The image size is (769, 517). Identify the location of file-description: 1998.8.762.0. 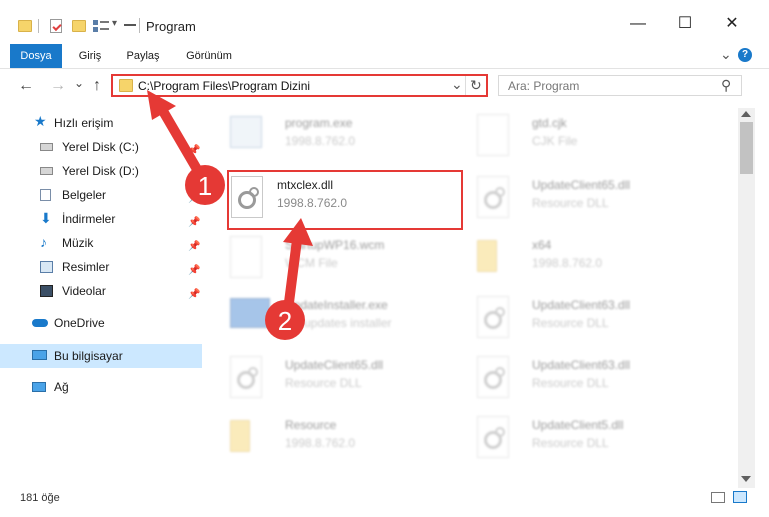
(320, 141).